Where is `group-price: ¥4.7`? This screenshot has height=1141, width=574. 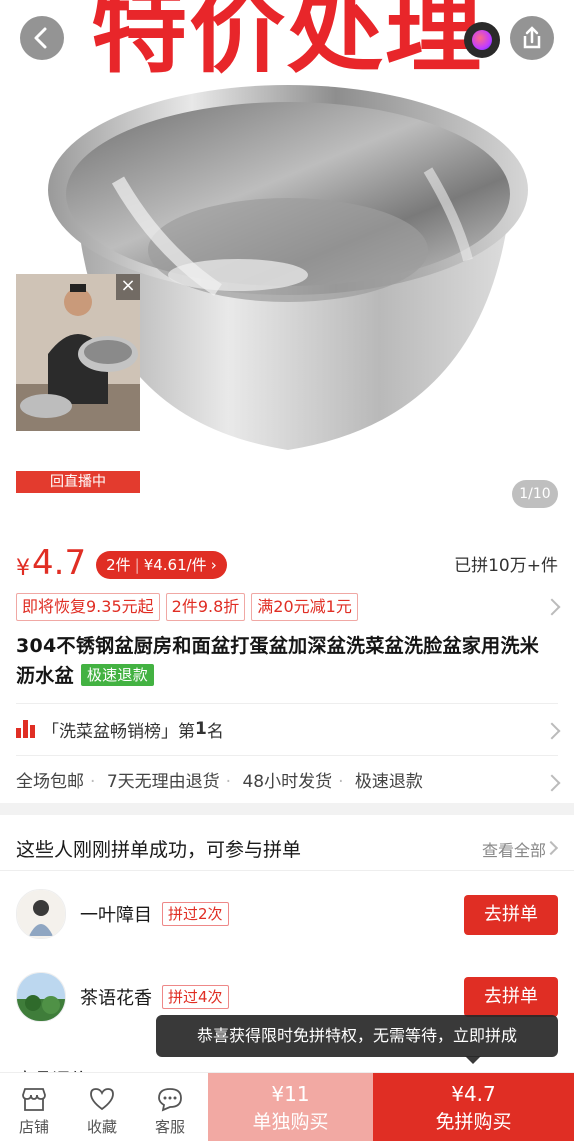 group-price: ¥4.7 is located at coordinates (473, 1094).